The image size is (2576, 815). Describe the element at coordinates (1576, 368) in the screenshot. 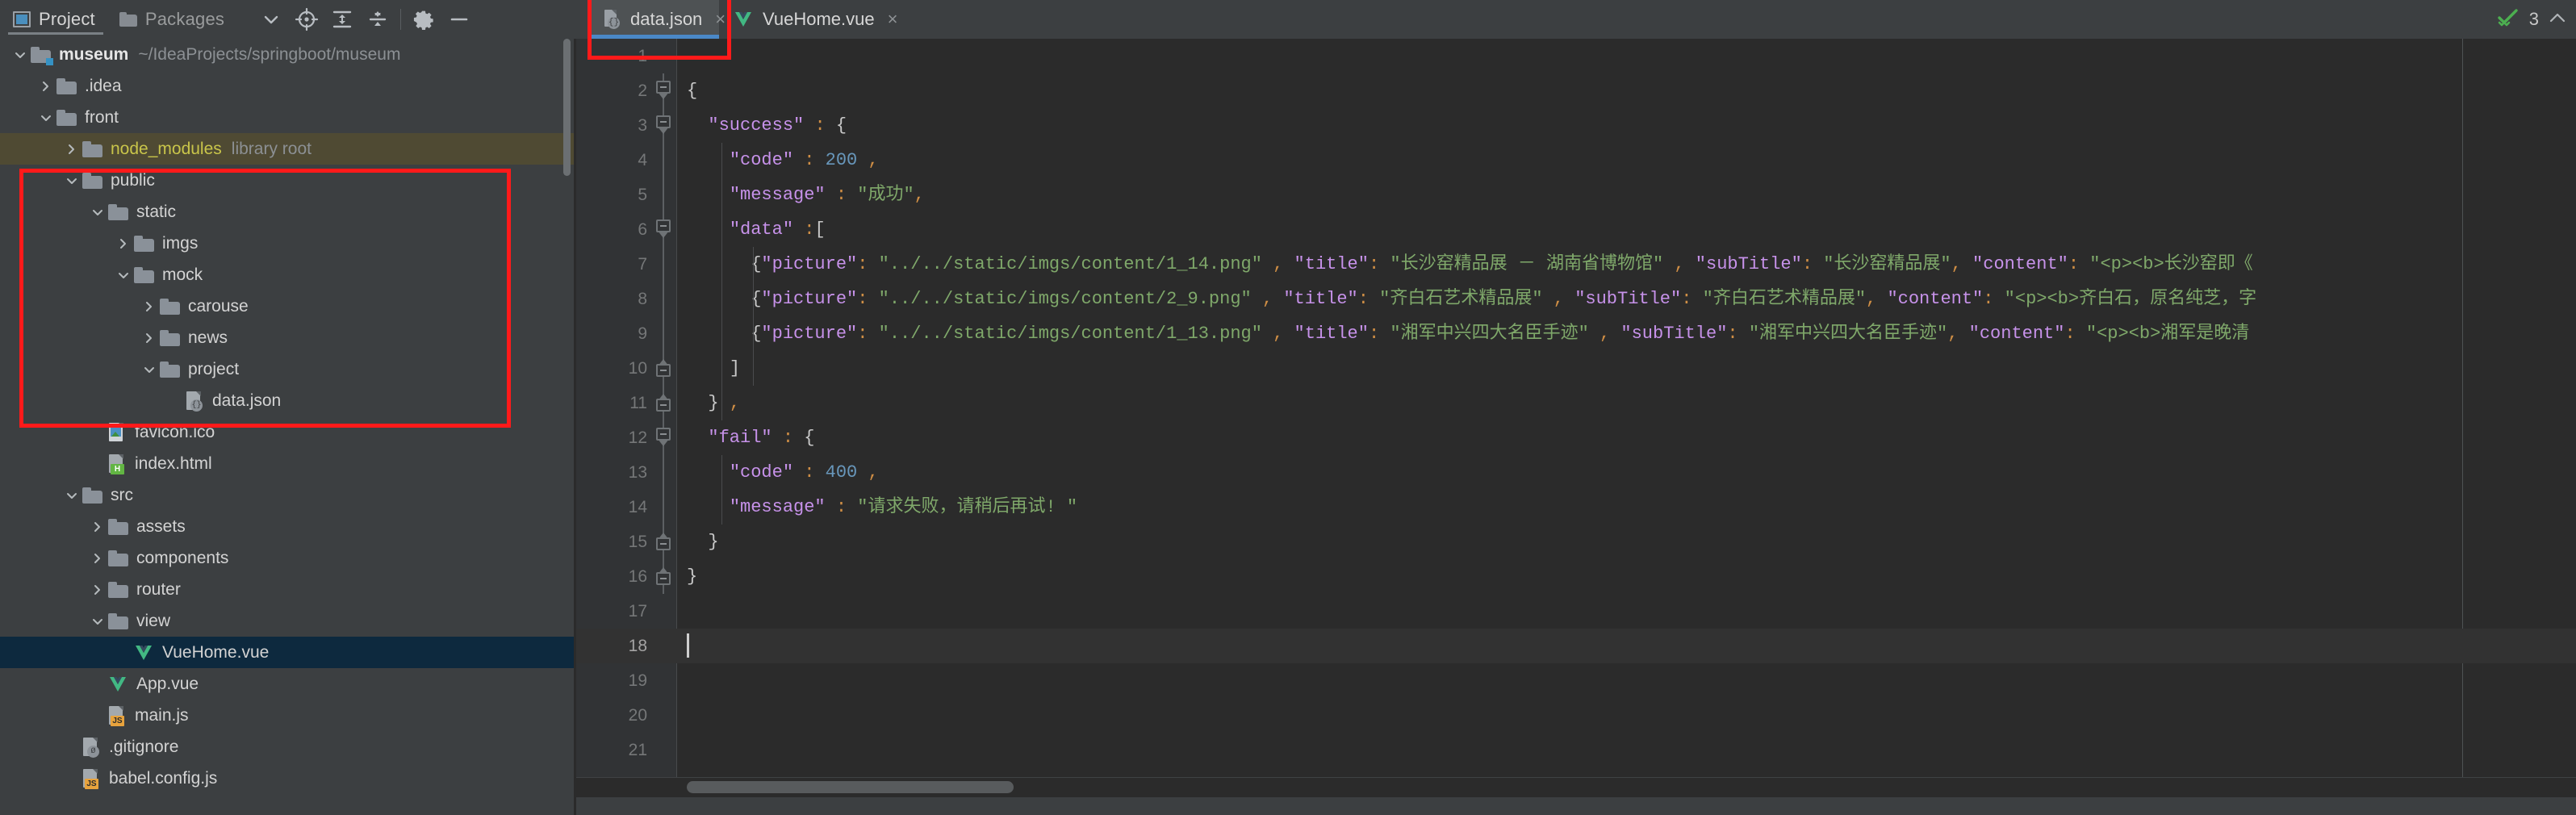

I see `code-line: 10 ]` at that location.